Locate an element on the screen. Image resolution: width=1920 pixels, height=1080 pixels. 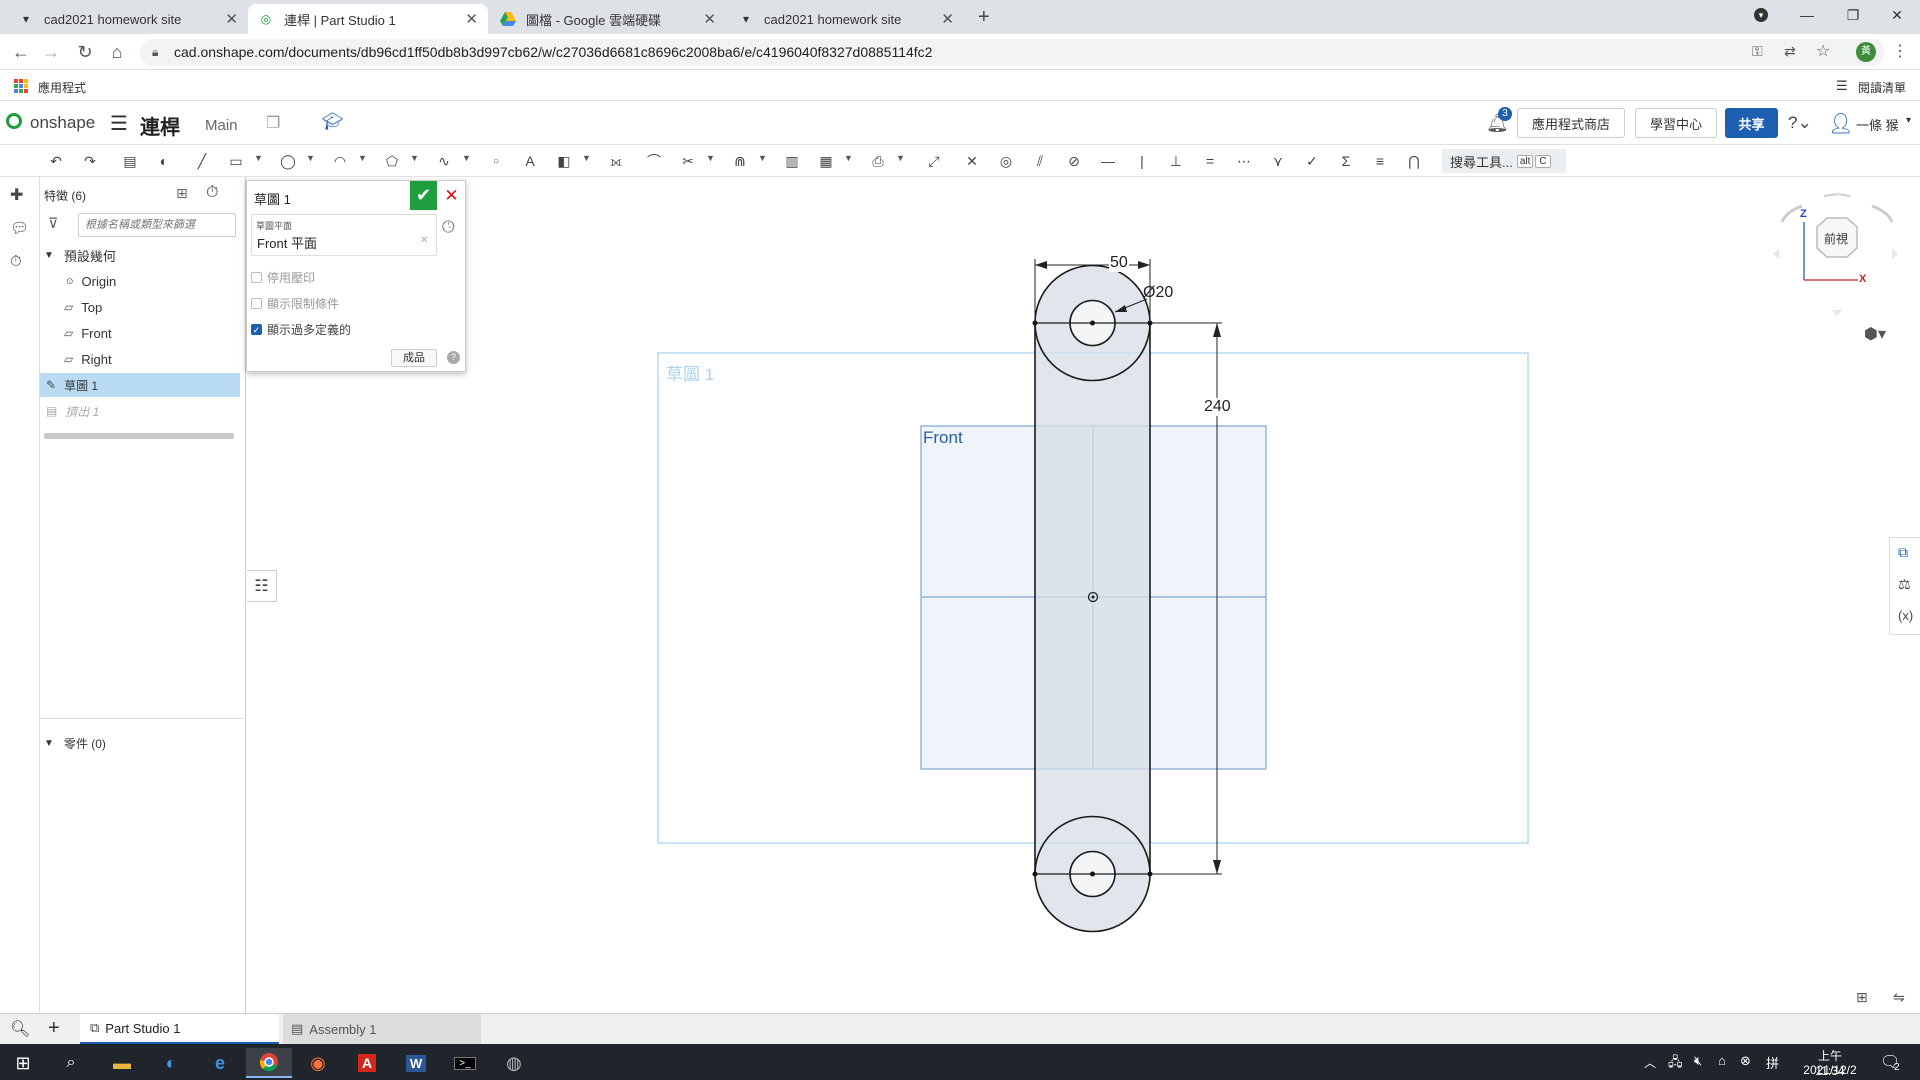
profile-avatar: 黃 is located at coordinates (1866, 52).